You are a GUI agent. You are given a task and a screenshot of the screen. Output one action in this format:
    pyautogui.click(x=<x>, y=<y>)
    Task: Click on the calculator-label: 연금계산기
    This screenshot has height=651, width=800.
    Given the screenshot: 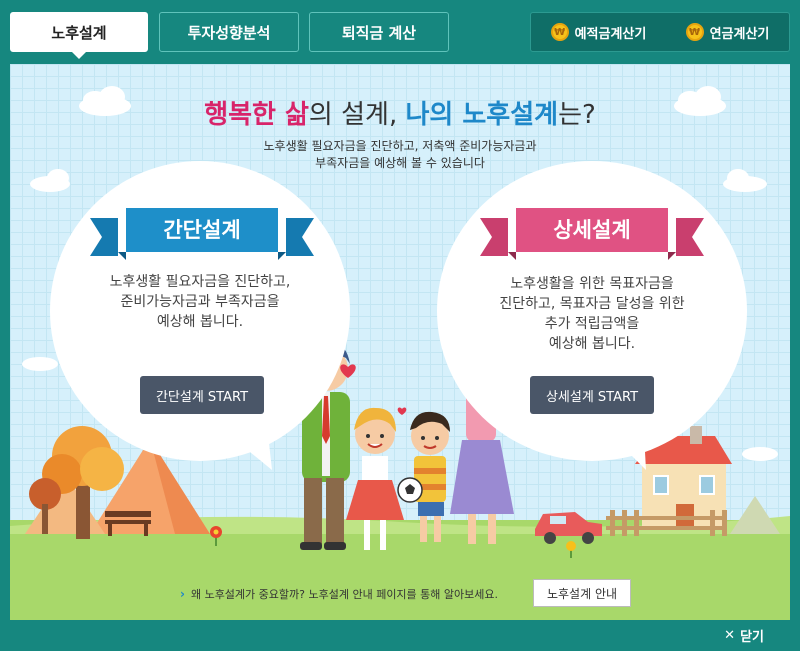 What is the action you would take?
    pyautogui.click(x=739, y=34)
    